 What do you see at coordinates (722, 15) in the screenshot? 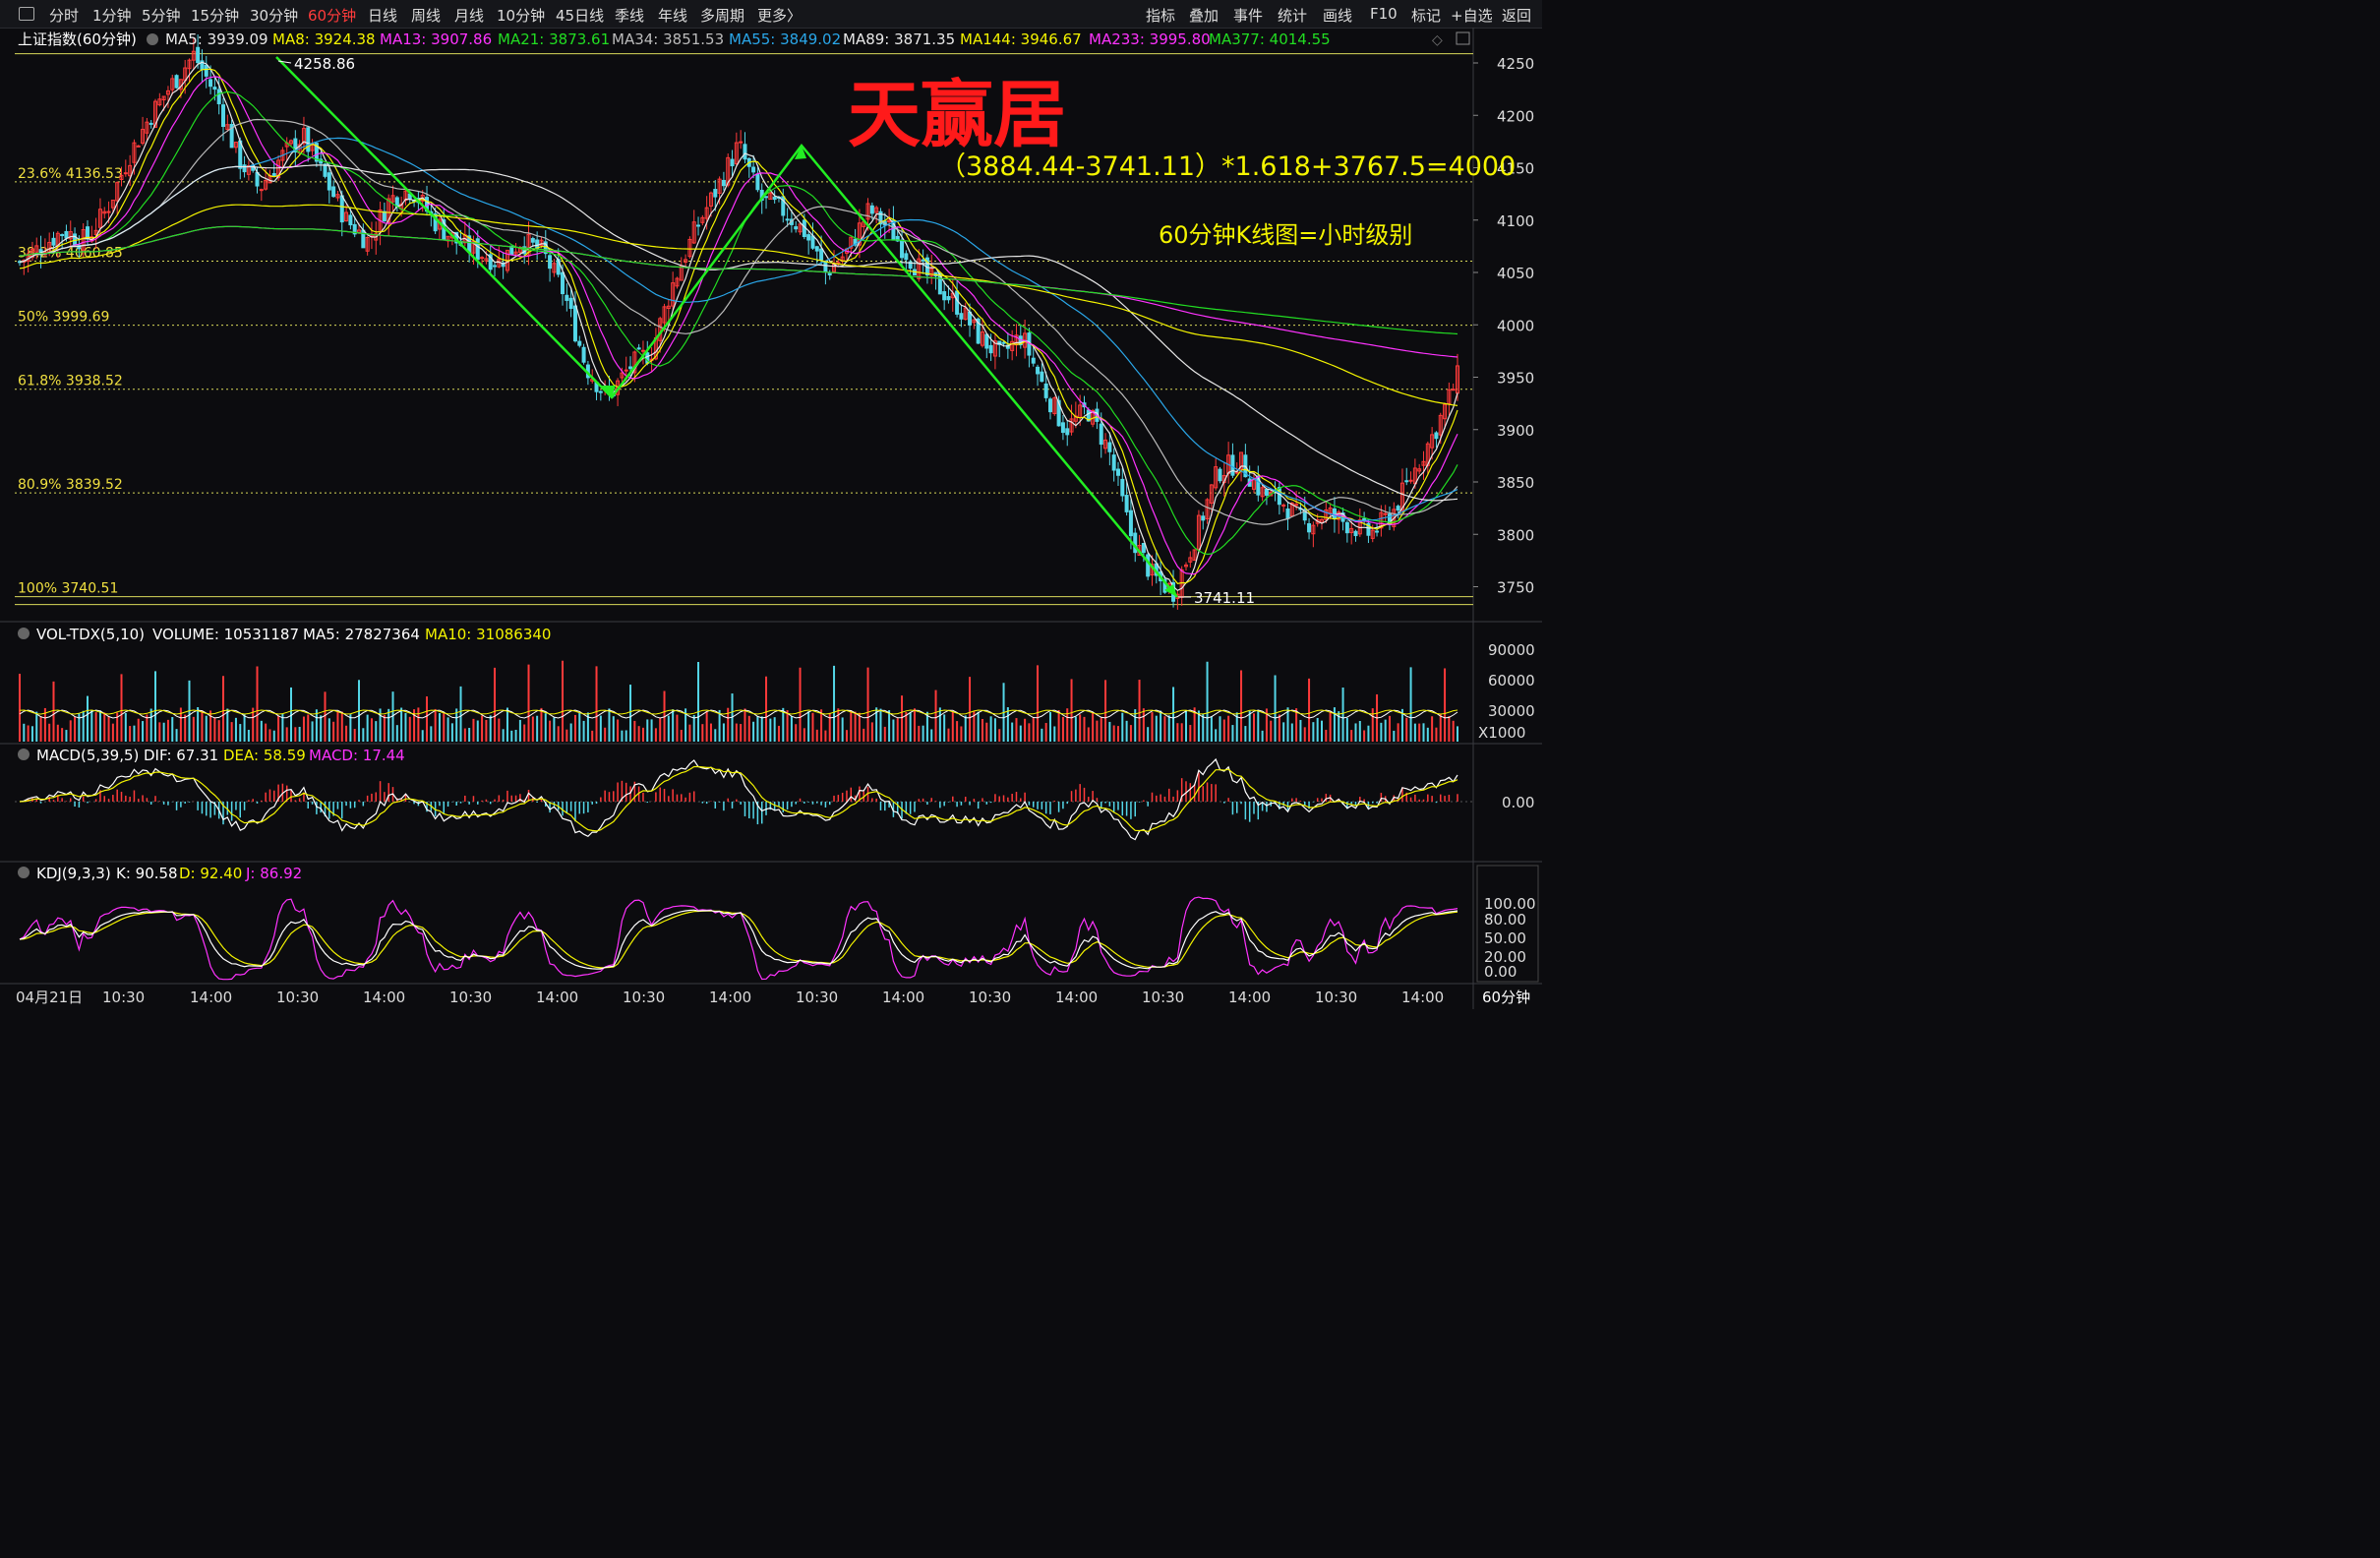
I see `period-tab: 多周期` at bounding box center [722, 15].